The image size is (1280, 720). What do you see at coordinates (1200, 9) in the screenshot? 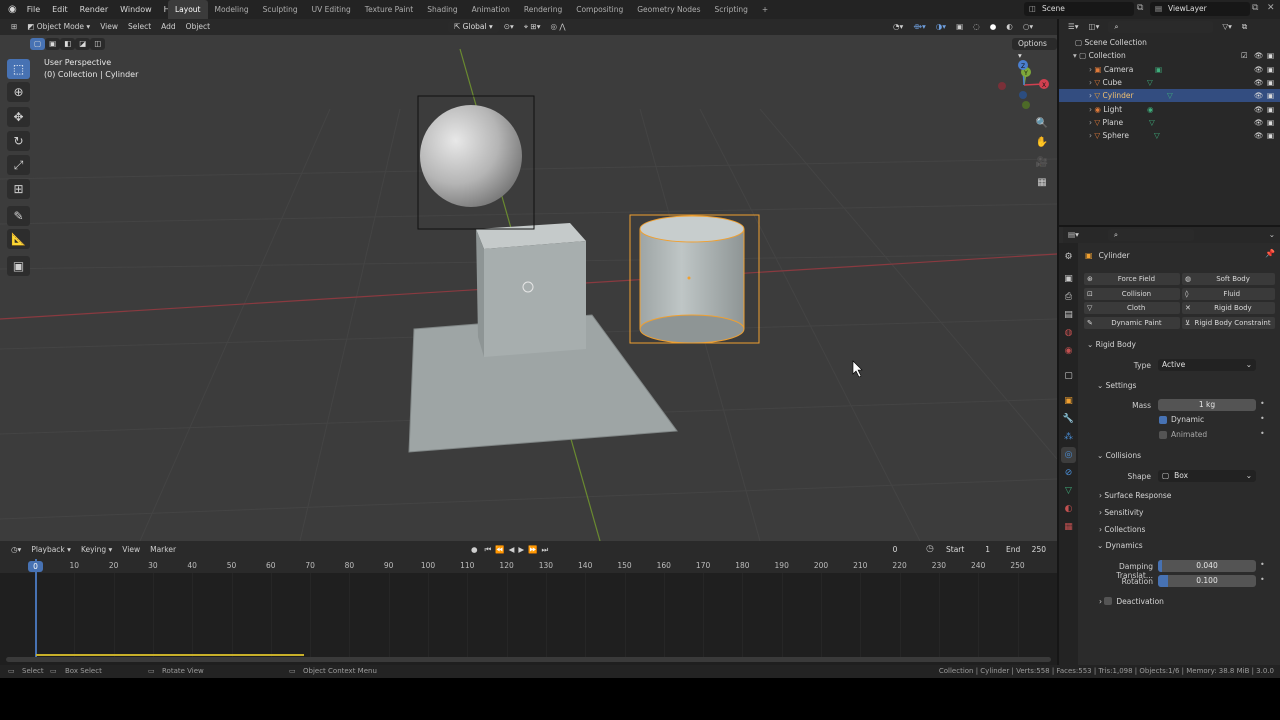
I see `view-layer-selector: ▤ ViewLayer` at bounding box center [1200, 9].